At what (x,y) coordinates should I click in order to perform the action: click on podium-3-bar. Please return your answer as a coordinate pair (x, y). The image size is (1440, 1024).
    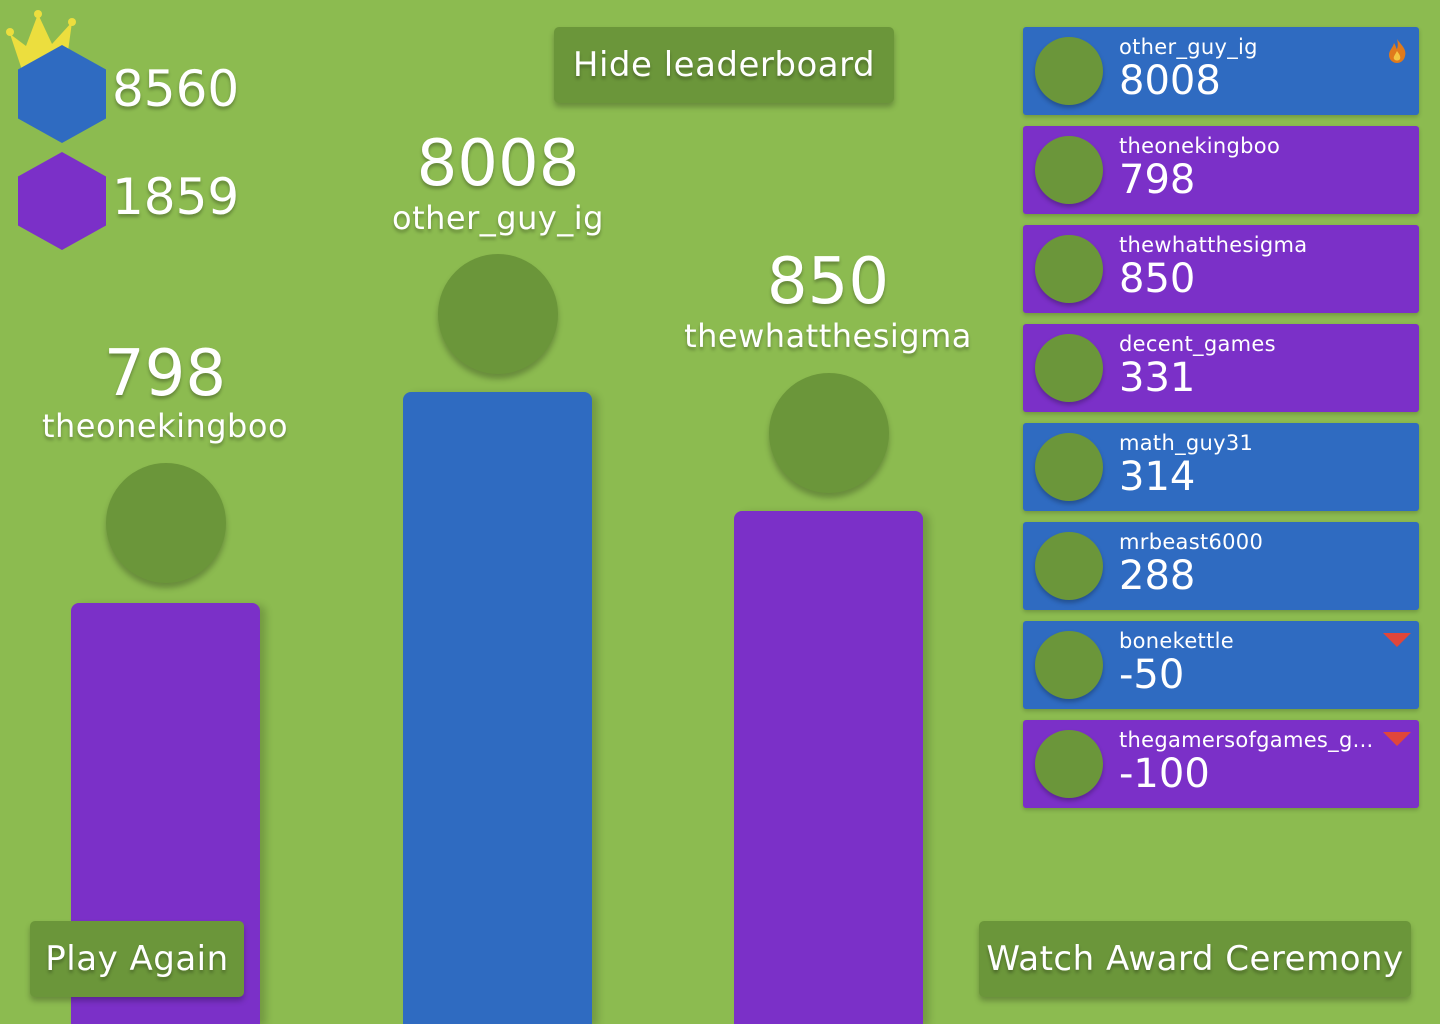
    Looking at the image, I should click on (828, 767).